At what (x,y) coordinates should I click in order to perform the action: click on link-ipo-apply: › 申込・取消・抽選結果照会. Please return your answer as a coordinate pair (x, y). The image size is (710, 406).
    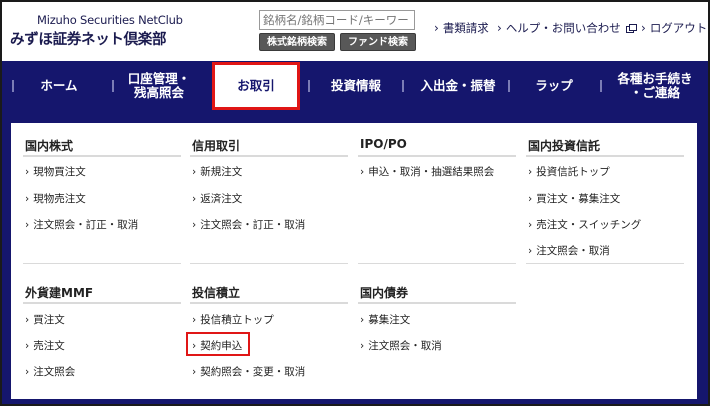
    Looking at the image, I should click on (427, 171).